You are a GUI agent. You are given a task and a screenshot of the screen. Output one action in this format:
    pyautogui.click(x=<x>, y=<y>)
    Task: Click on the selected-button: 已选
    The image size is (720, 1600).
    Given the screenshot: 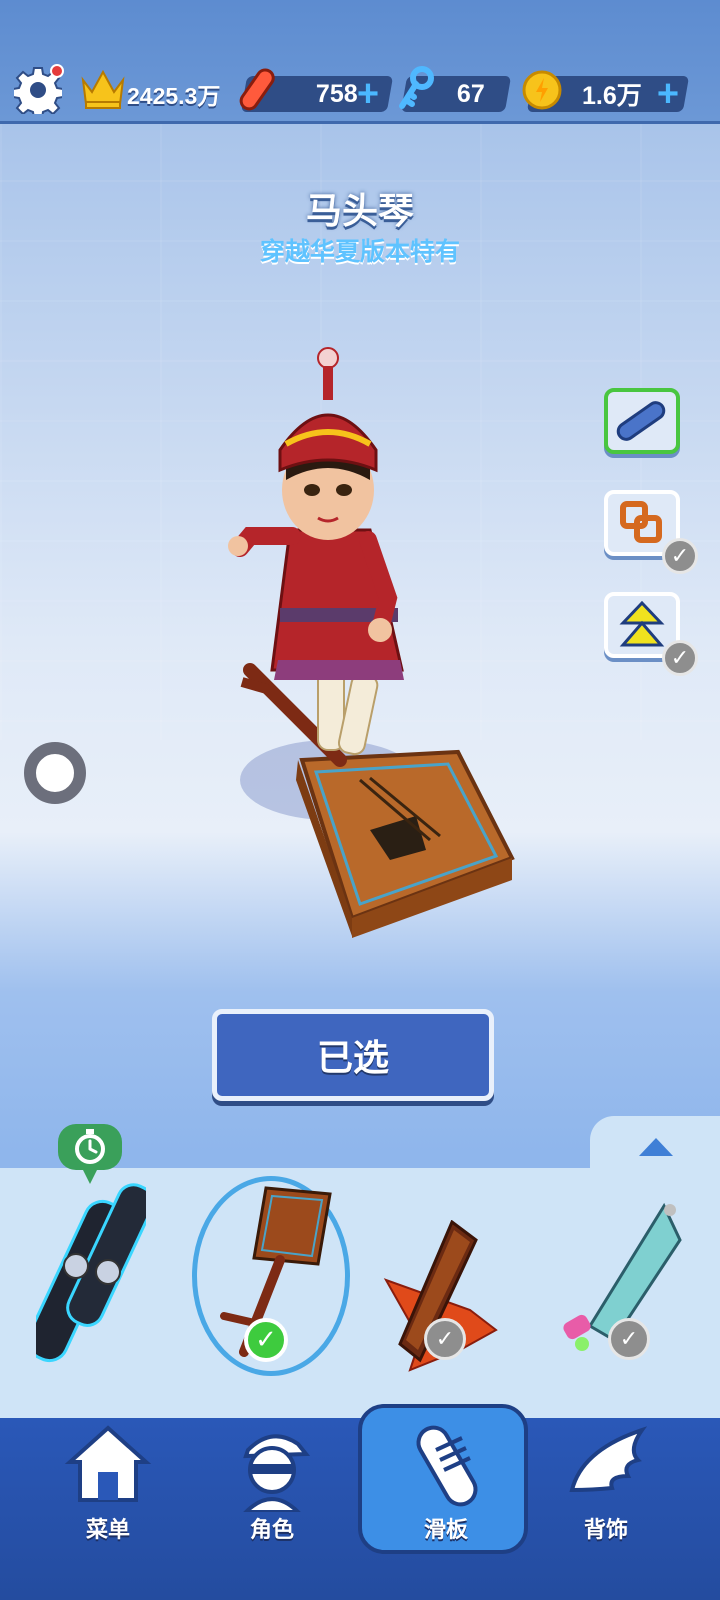 What is the action you would take?
    pyautogui.click(x=353, y=1055)
    